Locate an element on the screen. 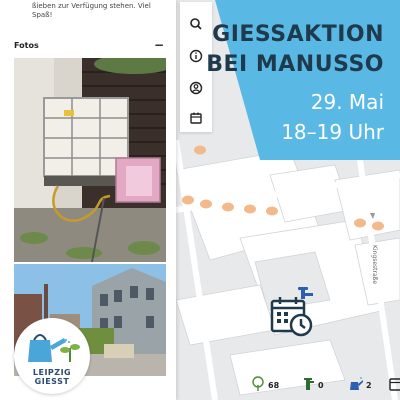 The width and height of the screenshot is (400, 400). profile-button is located at coordinates (196, 88).